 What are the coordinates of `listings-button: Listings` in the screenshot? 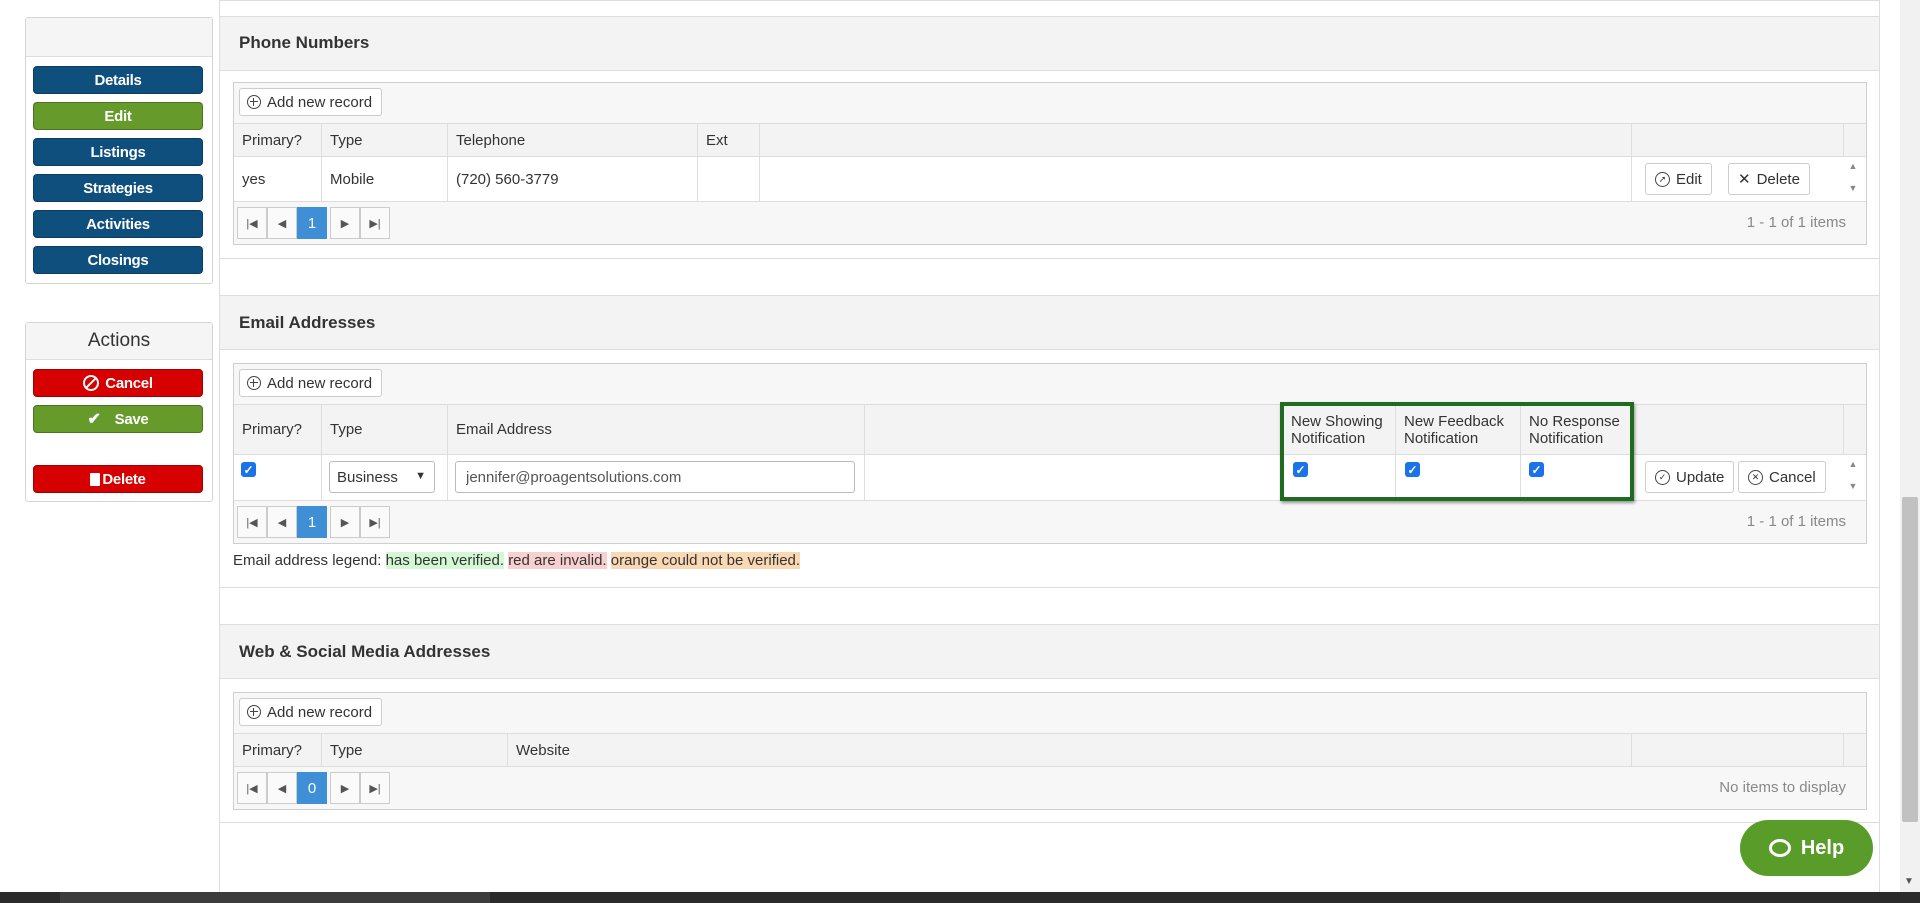 It's located at (118, 152).